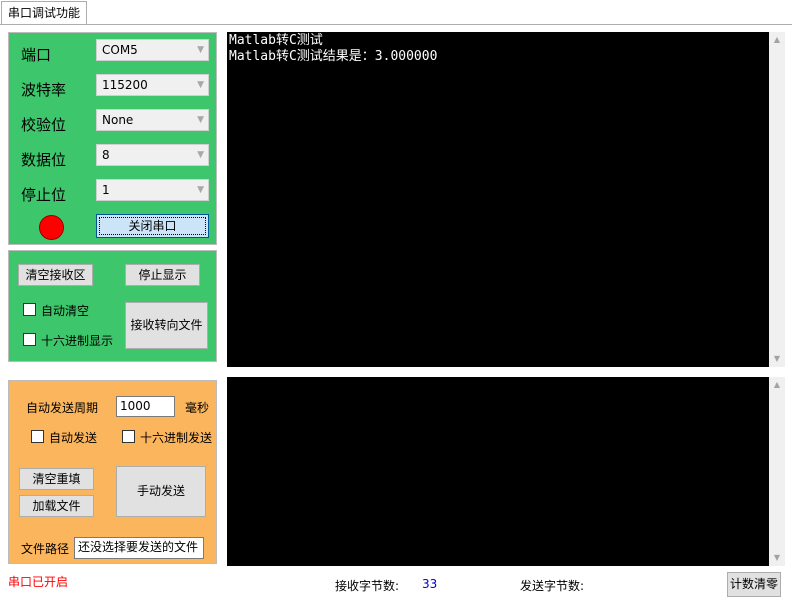 The height and width of the screenshot is (602, 792). What do you see at coordinates (36, 55) in the screenshot?
I see `port-label: 端口` at bounding box center [36, 55].